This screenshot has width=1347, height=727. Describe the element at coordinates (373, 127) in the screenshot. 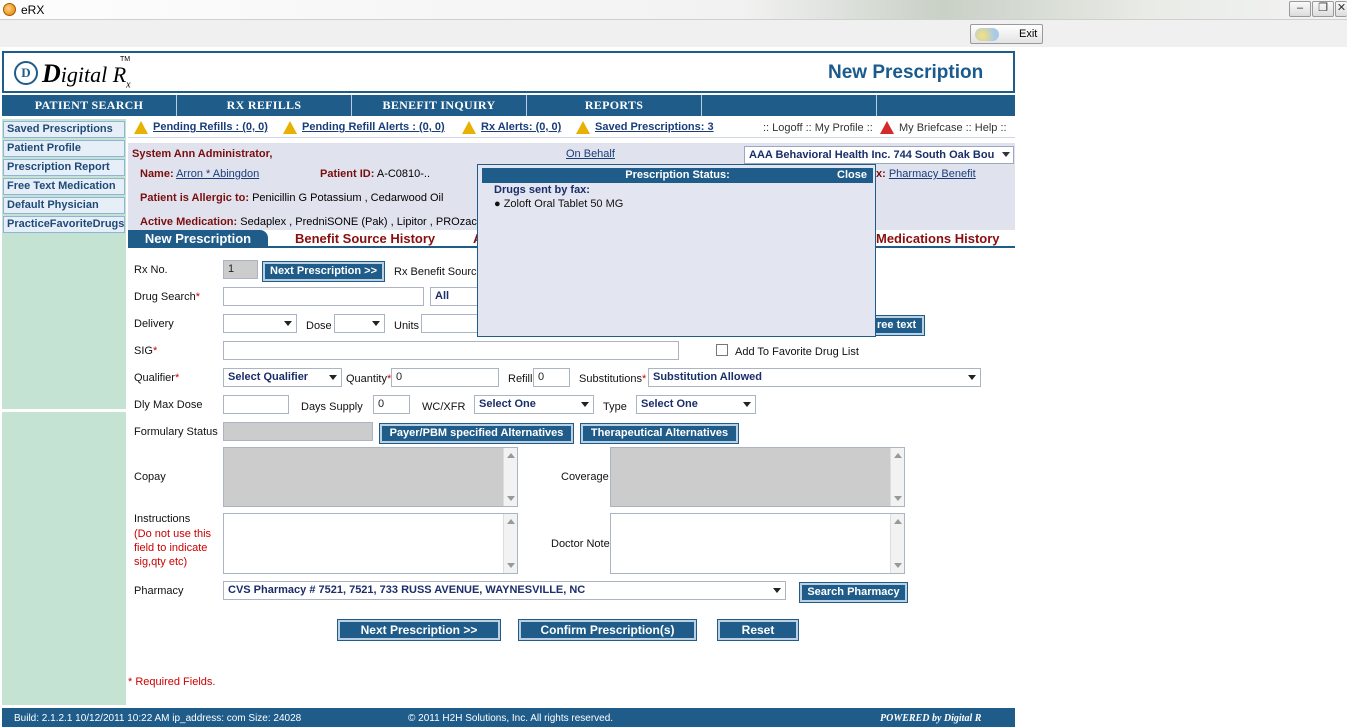

I see `pending-refill-alerts-link: Pending Refill Alerts : (0, 0)` at that location.